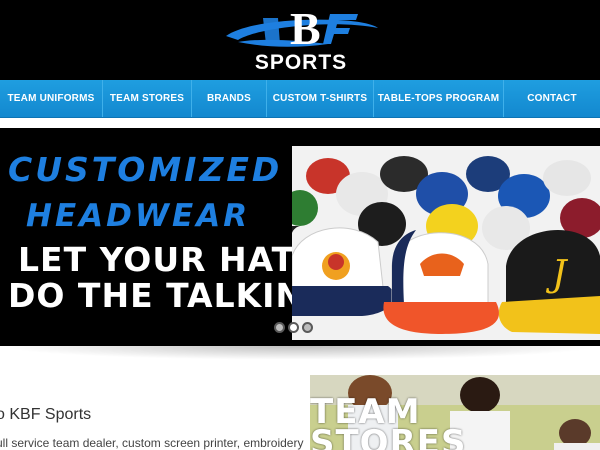 Image resolution: width=600 pixels, height=450 pixels. What do you see at coordinates (147, 98) in the screenshot?
I see `nav-item-team-stores: TEAM STORES` at bounding box center [147, 98].